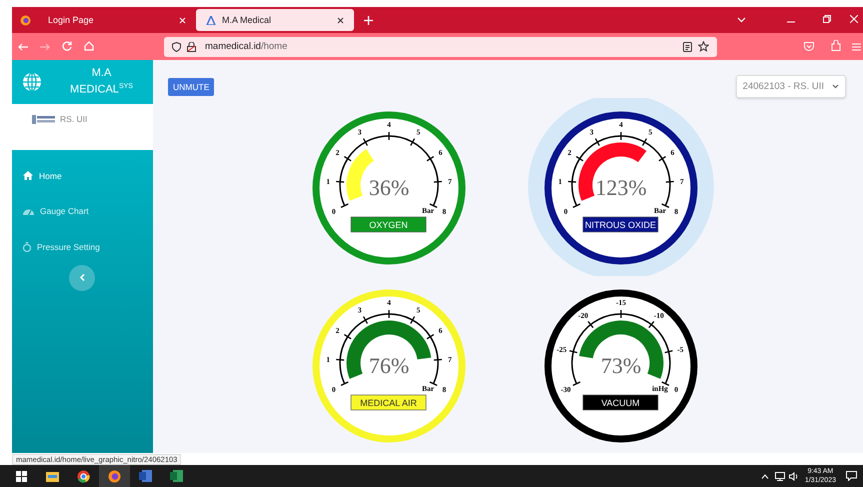 The height and width of the screenshot is (487, 863). What do you see at coordinates (117, 20) in the screenshot?
I see `browser-tab: Login Page` at bounding box center [117, 20].